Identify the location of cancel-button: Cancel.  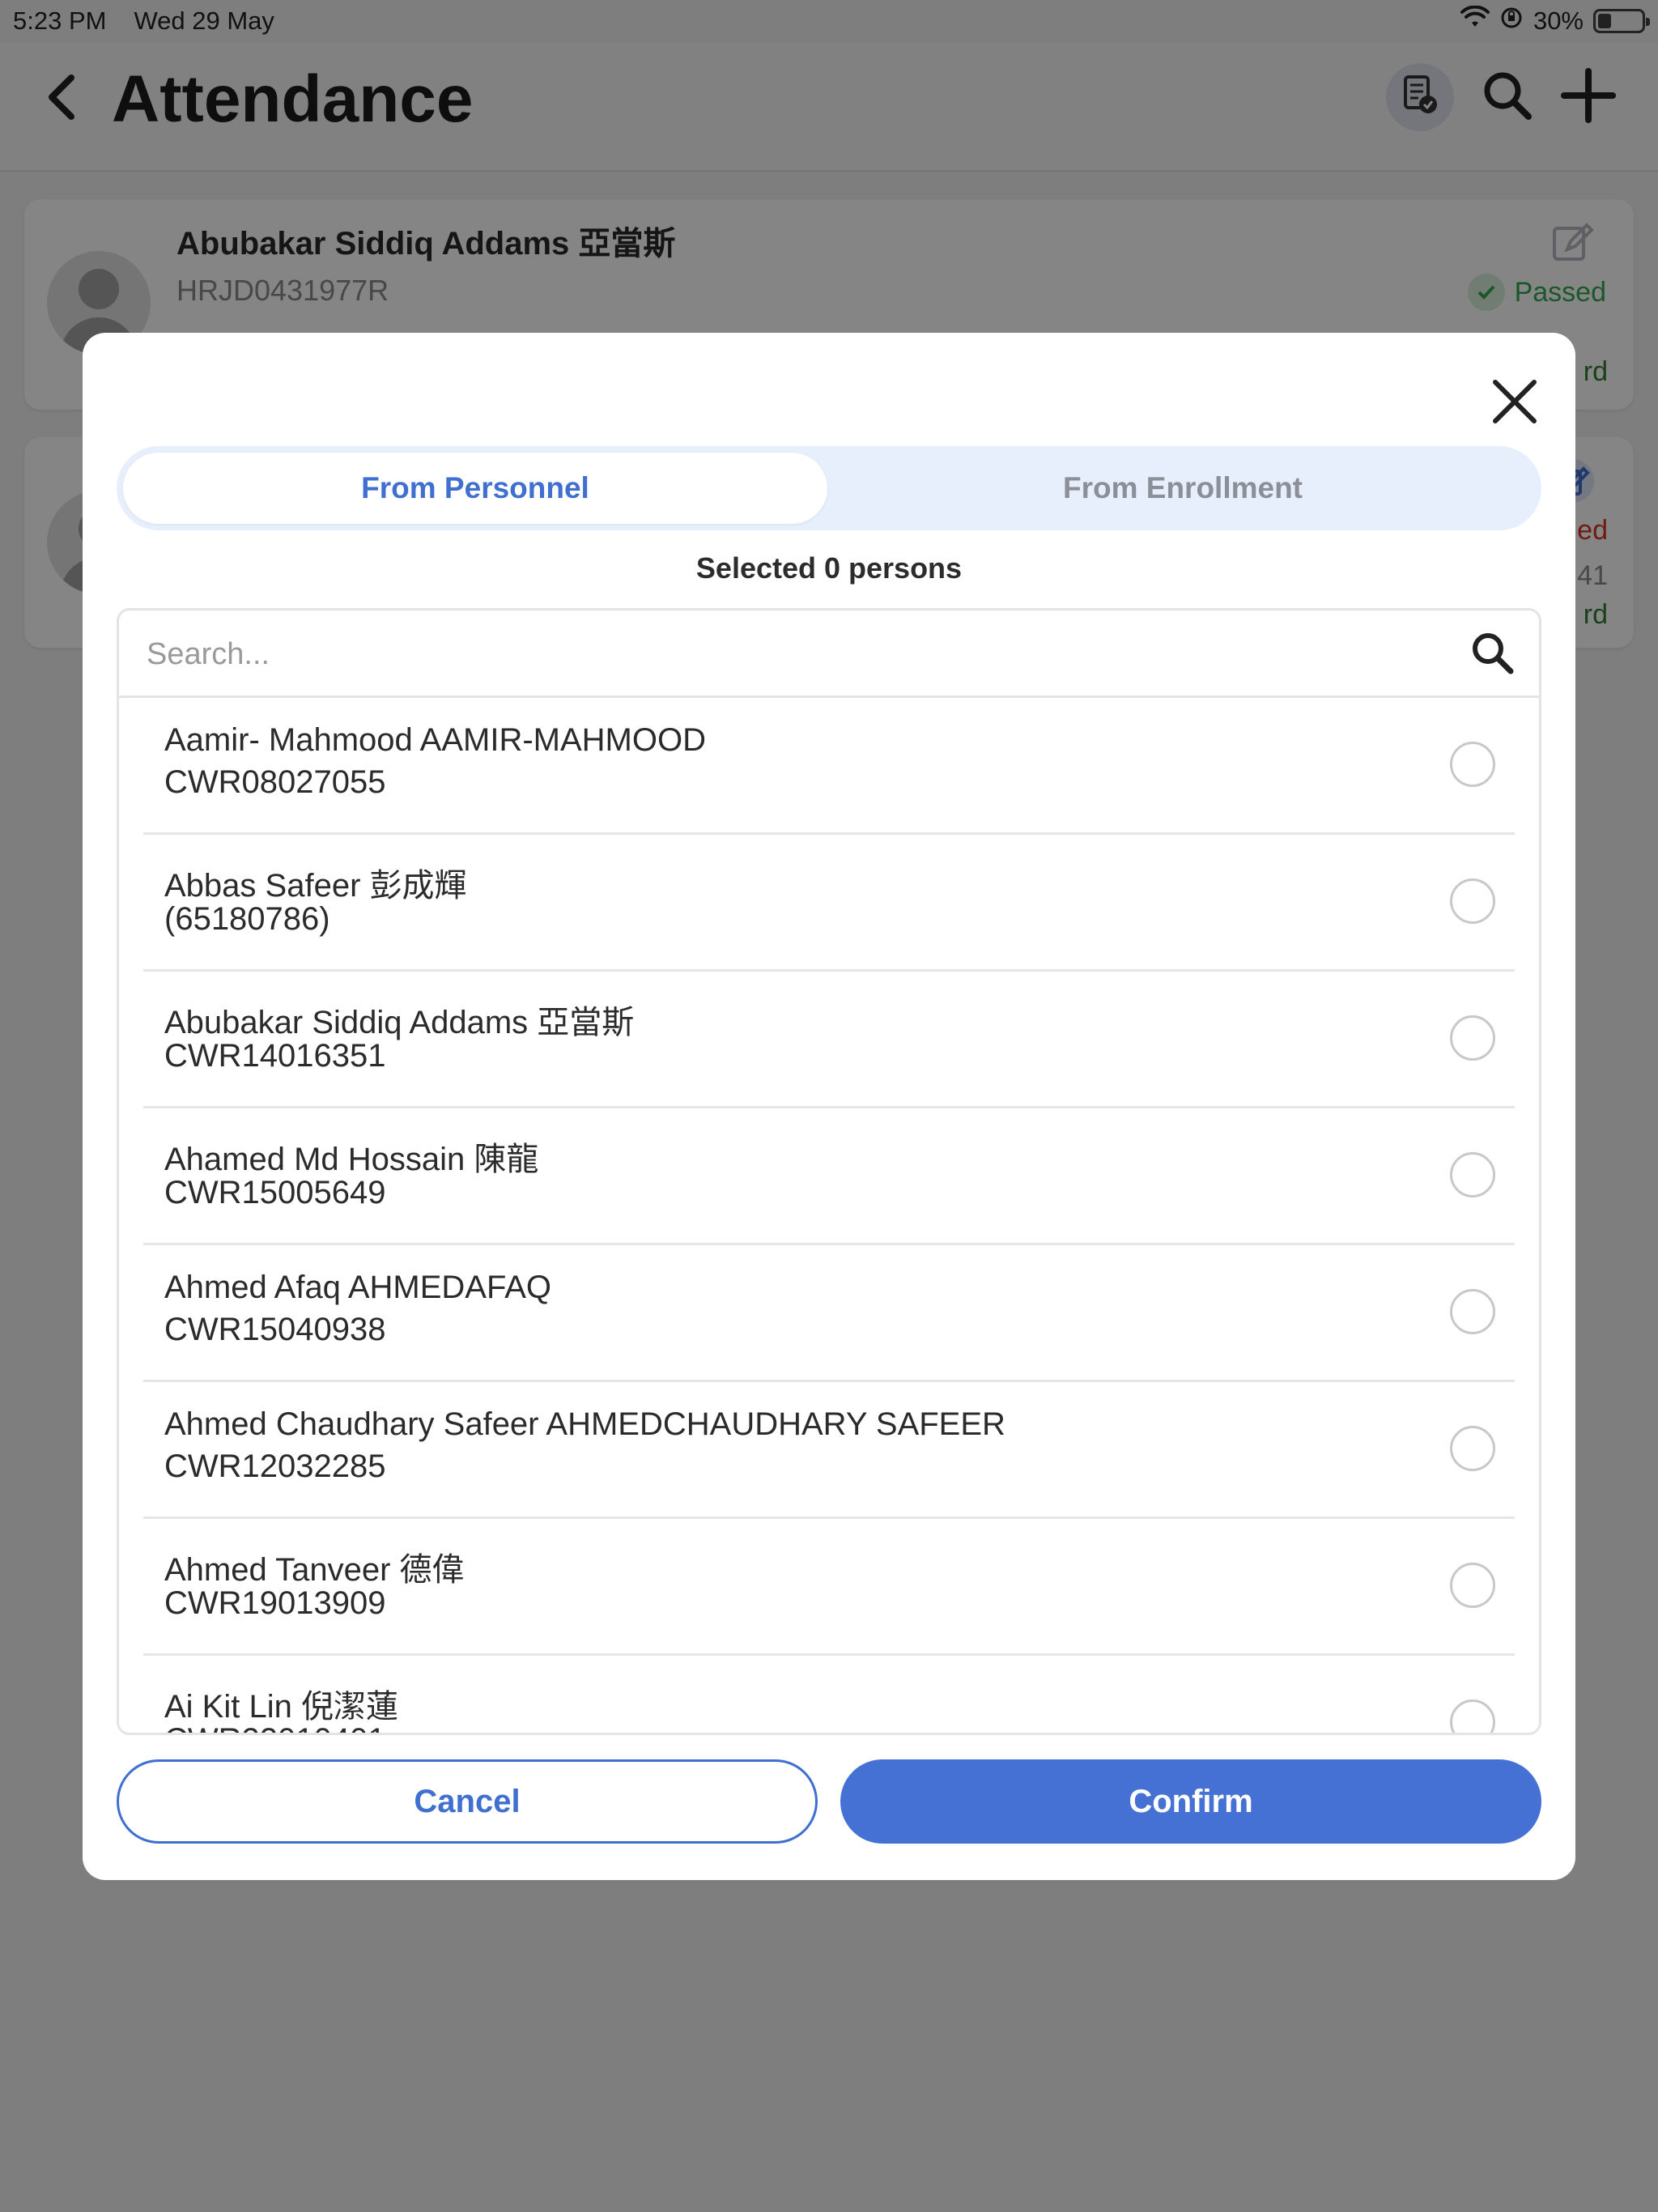
(467, 1801).